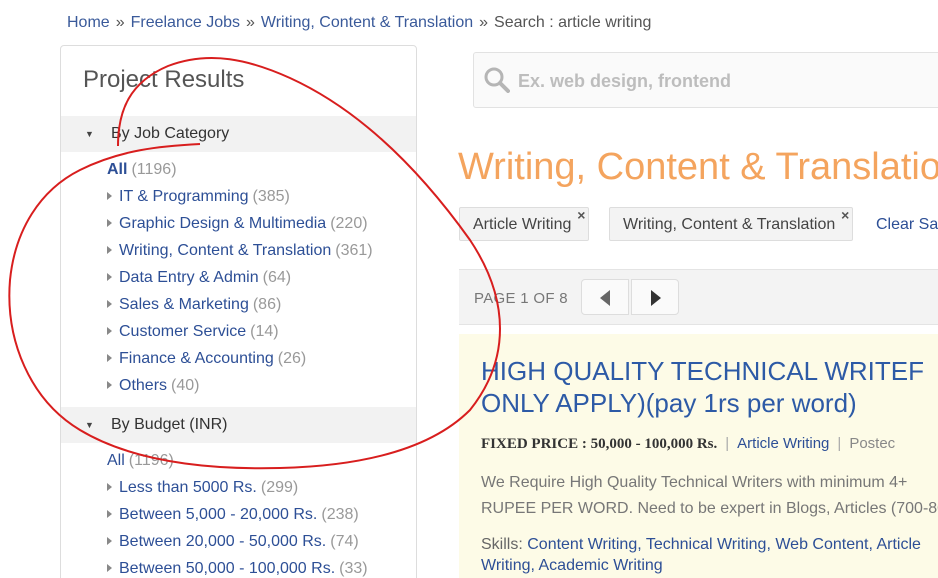 Image resolution: width=938 pixels, height=578 pixels. I want to click on category-item-sales-marketing: Sales & Marketing (86), so click(240, 304).